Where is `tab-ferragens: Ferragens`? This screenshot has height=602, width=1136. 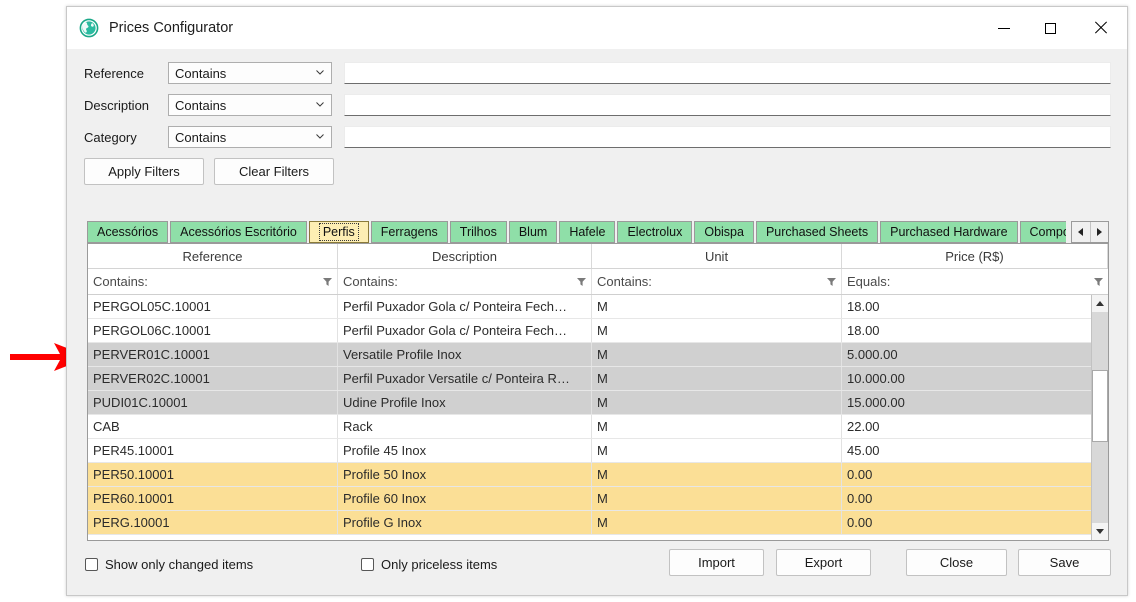 tab-ferragens: Ferragens is located at coordinates (409, 232).